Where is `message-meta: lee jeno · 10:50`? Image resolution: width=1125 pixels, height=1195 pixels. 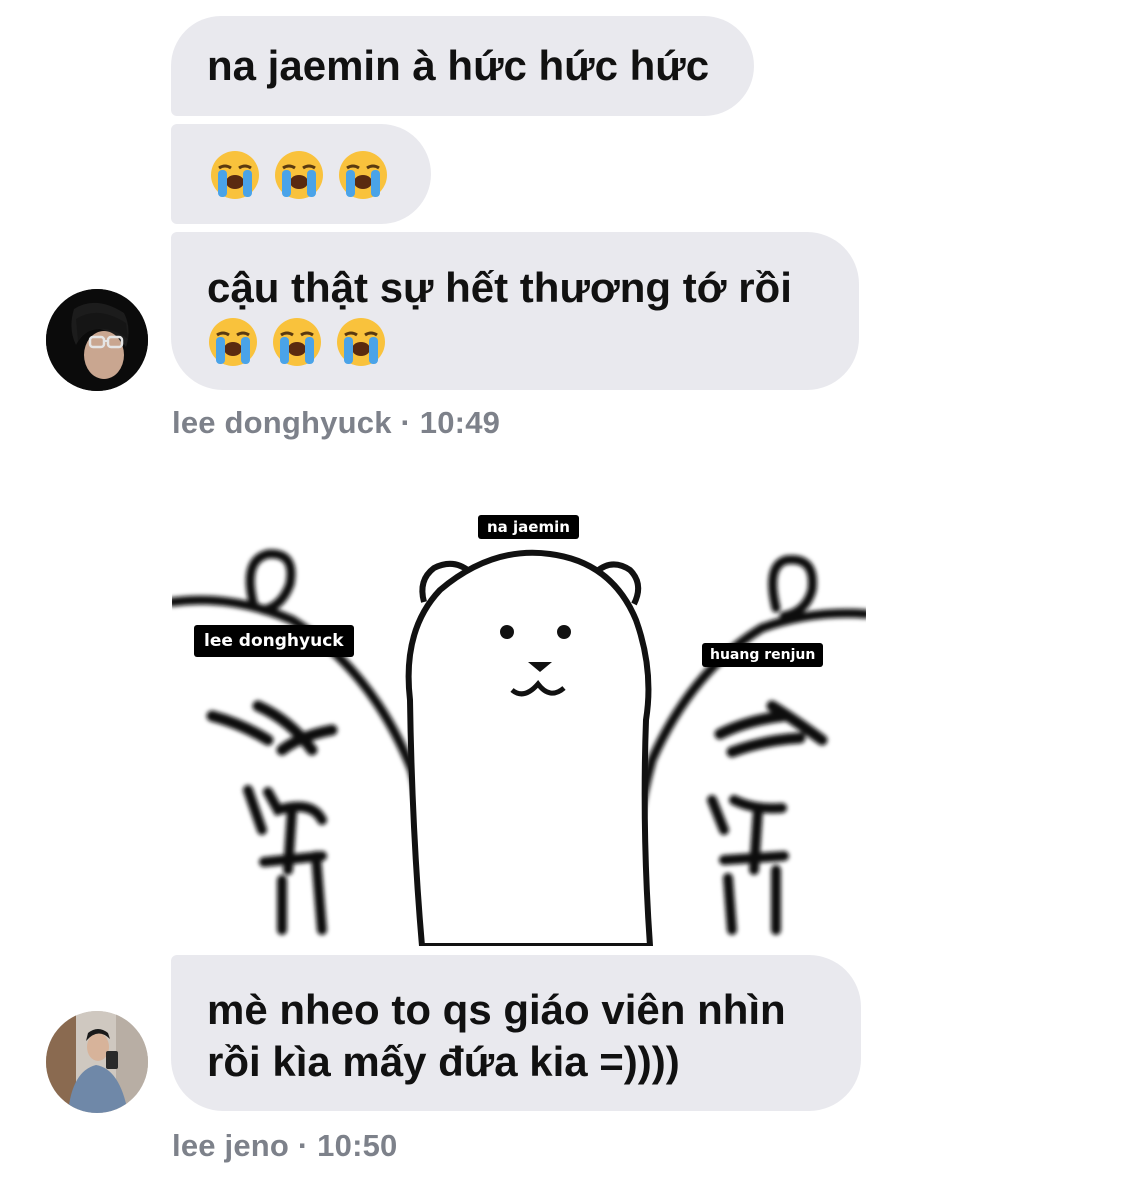 message-meta: lee jeno · 10:50 is located at coordinates (285, 1145).